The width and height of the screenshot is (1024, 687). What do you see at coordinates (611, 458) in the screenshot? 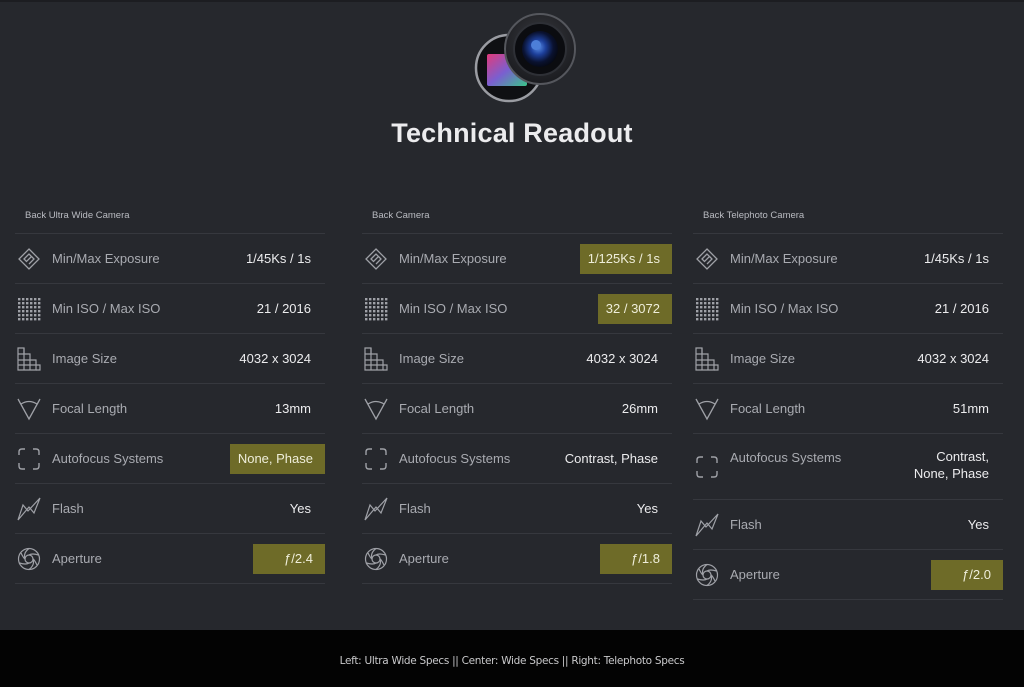
I see `spec-value: Contrast, Phase` at bounding box center [611, 458].